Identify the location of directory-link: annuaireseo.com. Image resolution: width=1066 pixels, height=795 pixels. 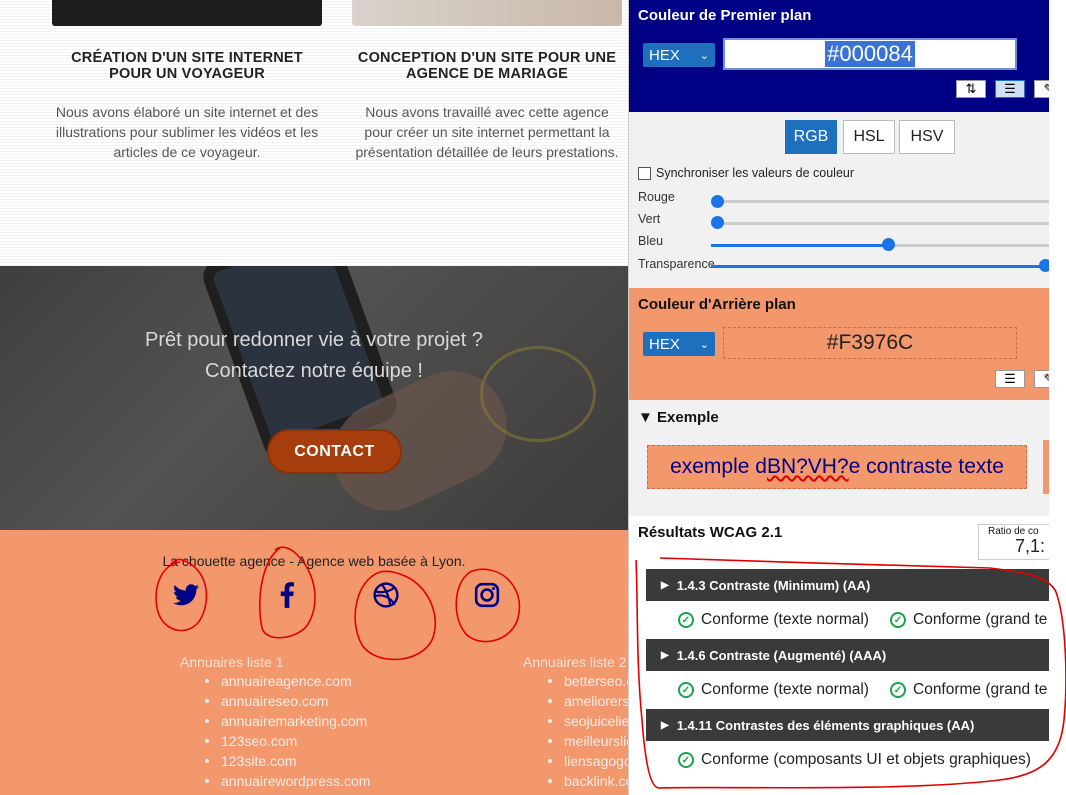
(287, 701).